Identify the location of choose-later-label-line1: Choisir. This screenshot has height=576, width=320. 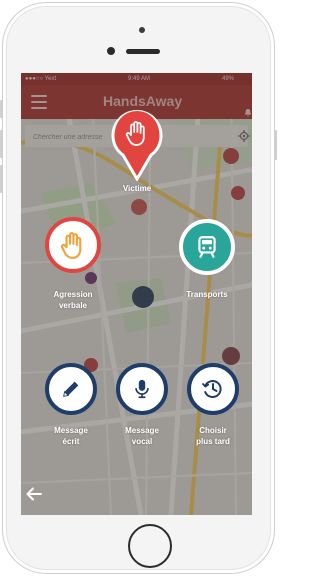
(213, 430).